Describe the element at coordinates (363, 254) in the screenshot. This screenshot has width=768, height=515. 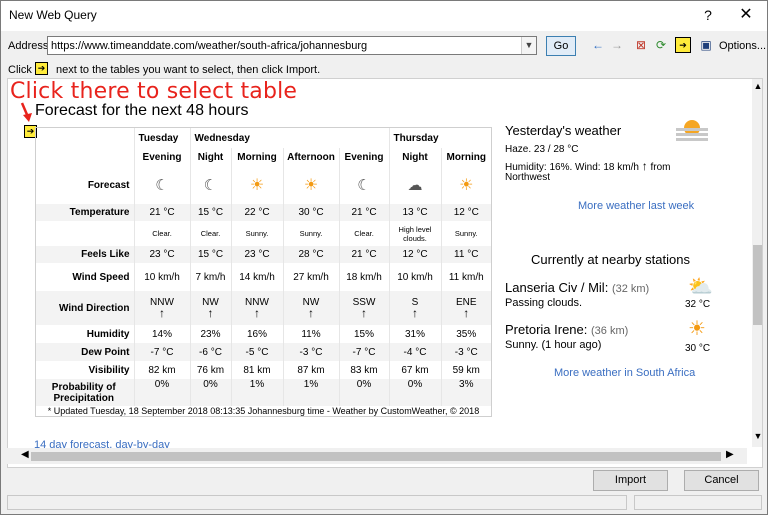
I see `feels-like-cell: 21 °C` at that location.